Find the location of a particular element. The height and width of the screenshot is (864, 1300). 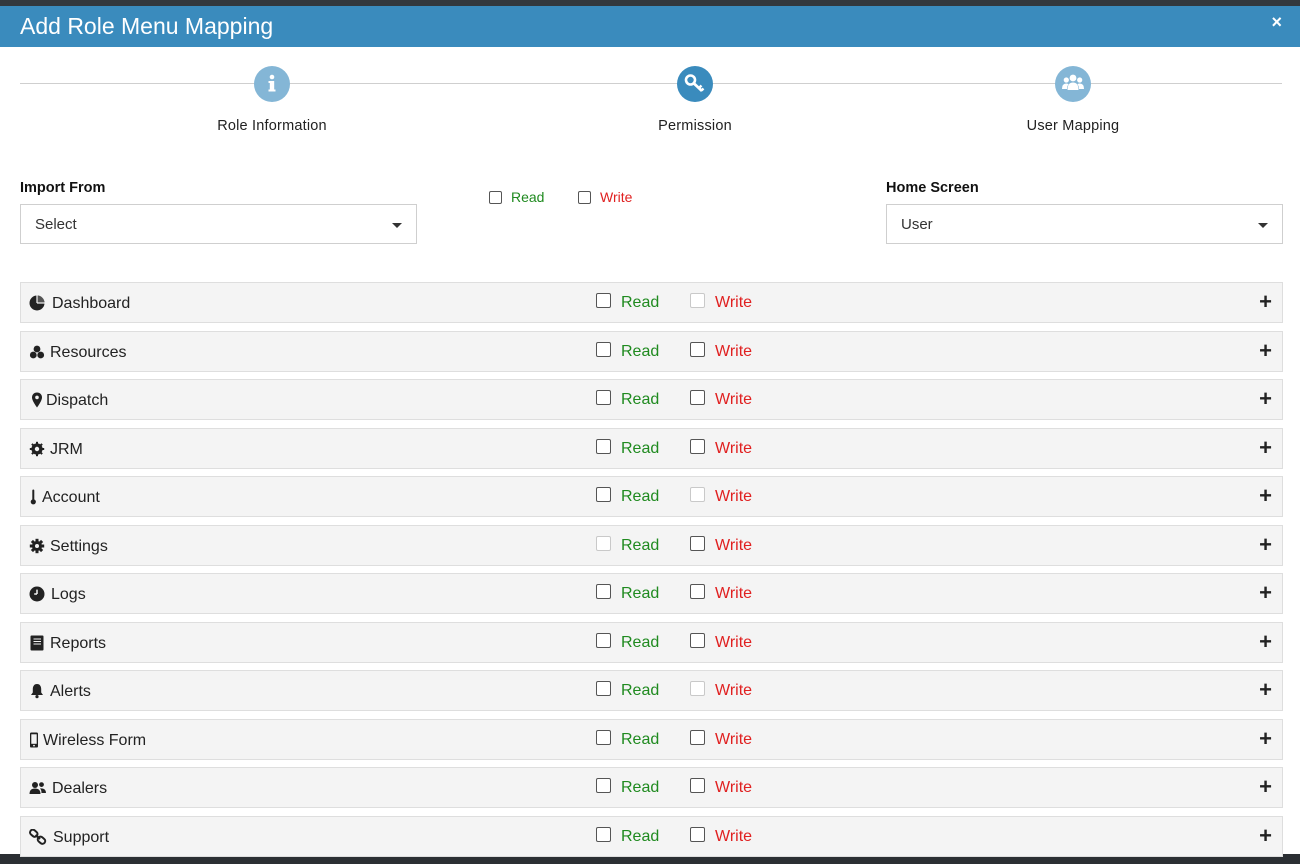

gear-badge-icon is located at coordinates (37, 449).